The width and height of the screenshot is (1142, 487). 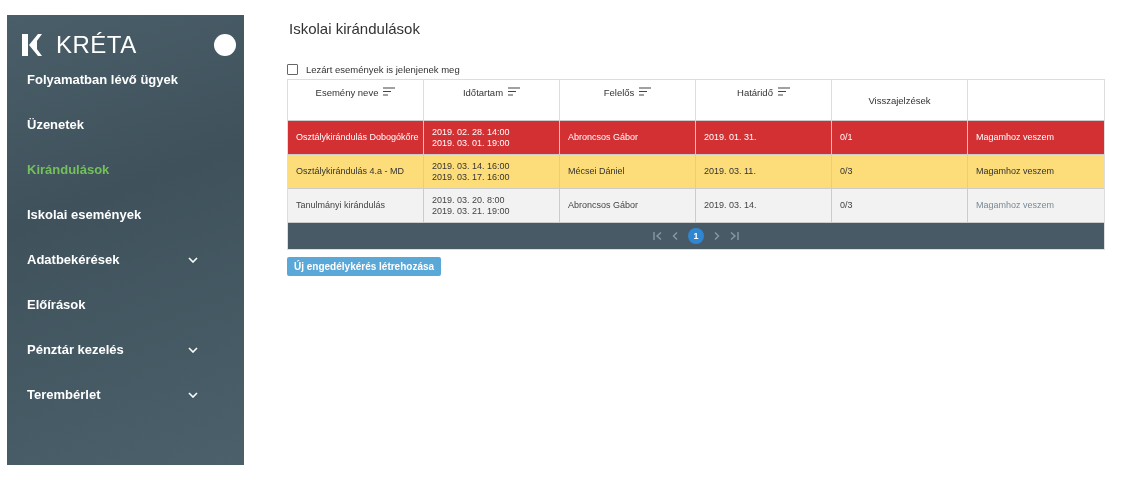 I want to click on table-cell-text: 2019. 03. 11., so click(x=730, y=171).